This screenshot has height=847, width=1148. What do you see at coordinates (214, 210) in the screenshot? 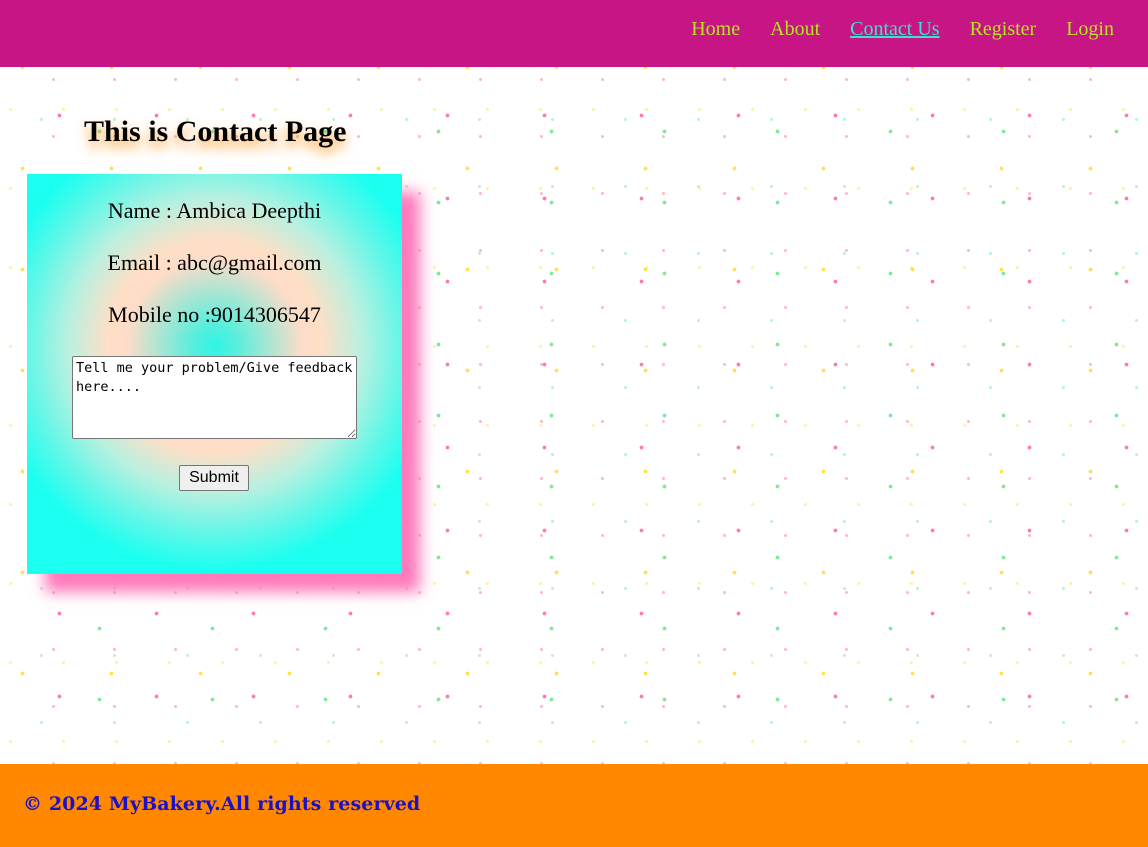
I see `contact-name: Name : Ambica Deepthi` at bounding box center [214, 210].